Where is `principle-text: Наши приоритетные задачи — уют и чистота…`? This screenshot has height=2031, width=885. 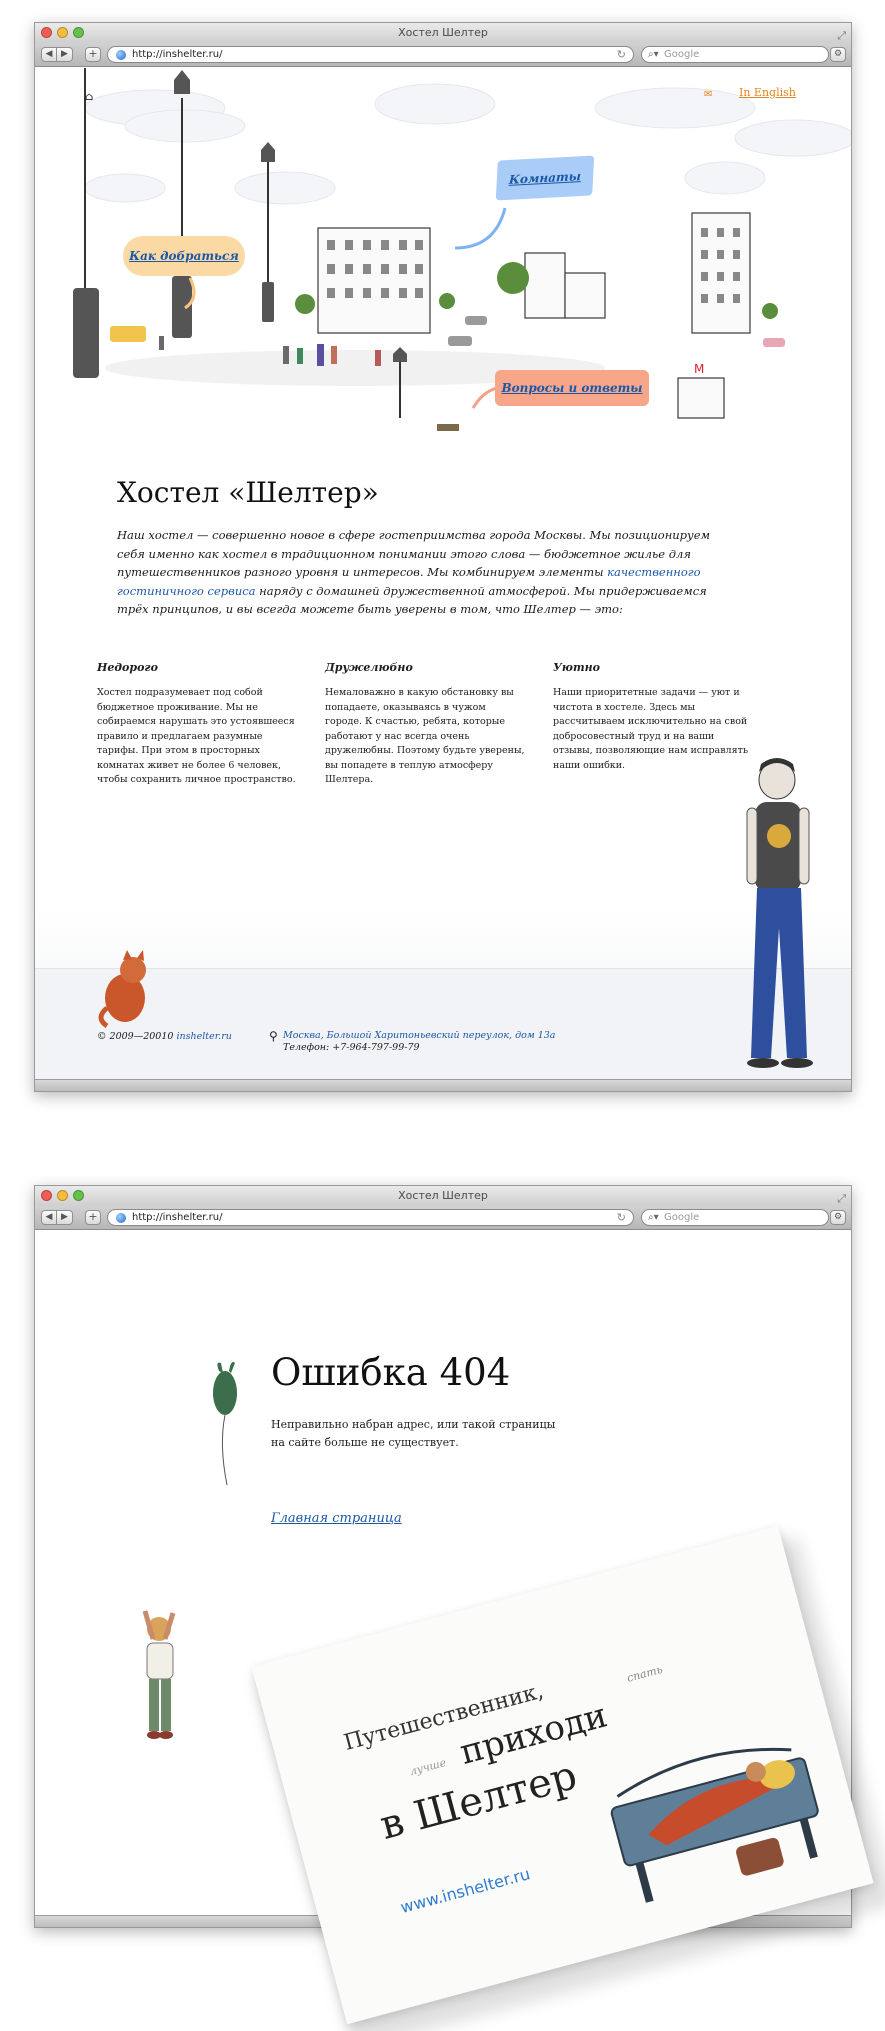
principle-text: Наши приоритетные задачи — уют и чистота… is located at coordinates (651, 729).